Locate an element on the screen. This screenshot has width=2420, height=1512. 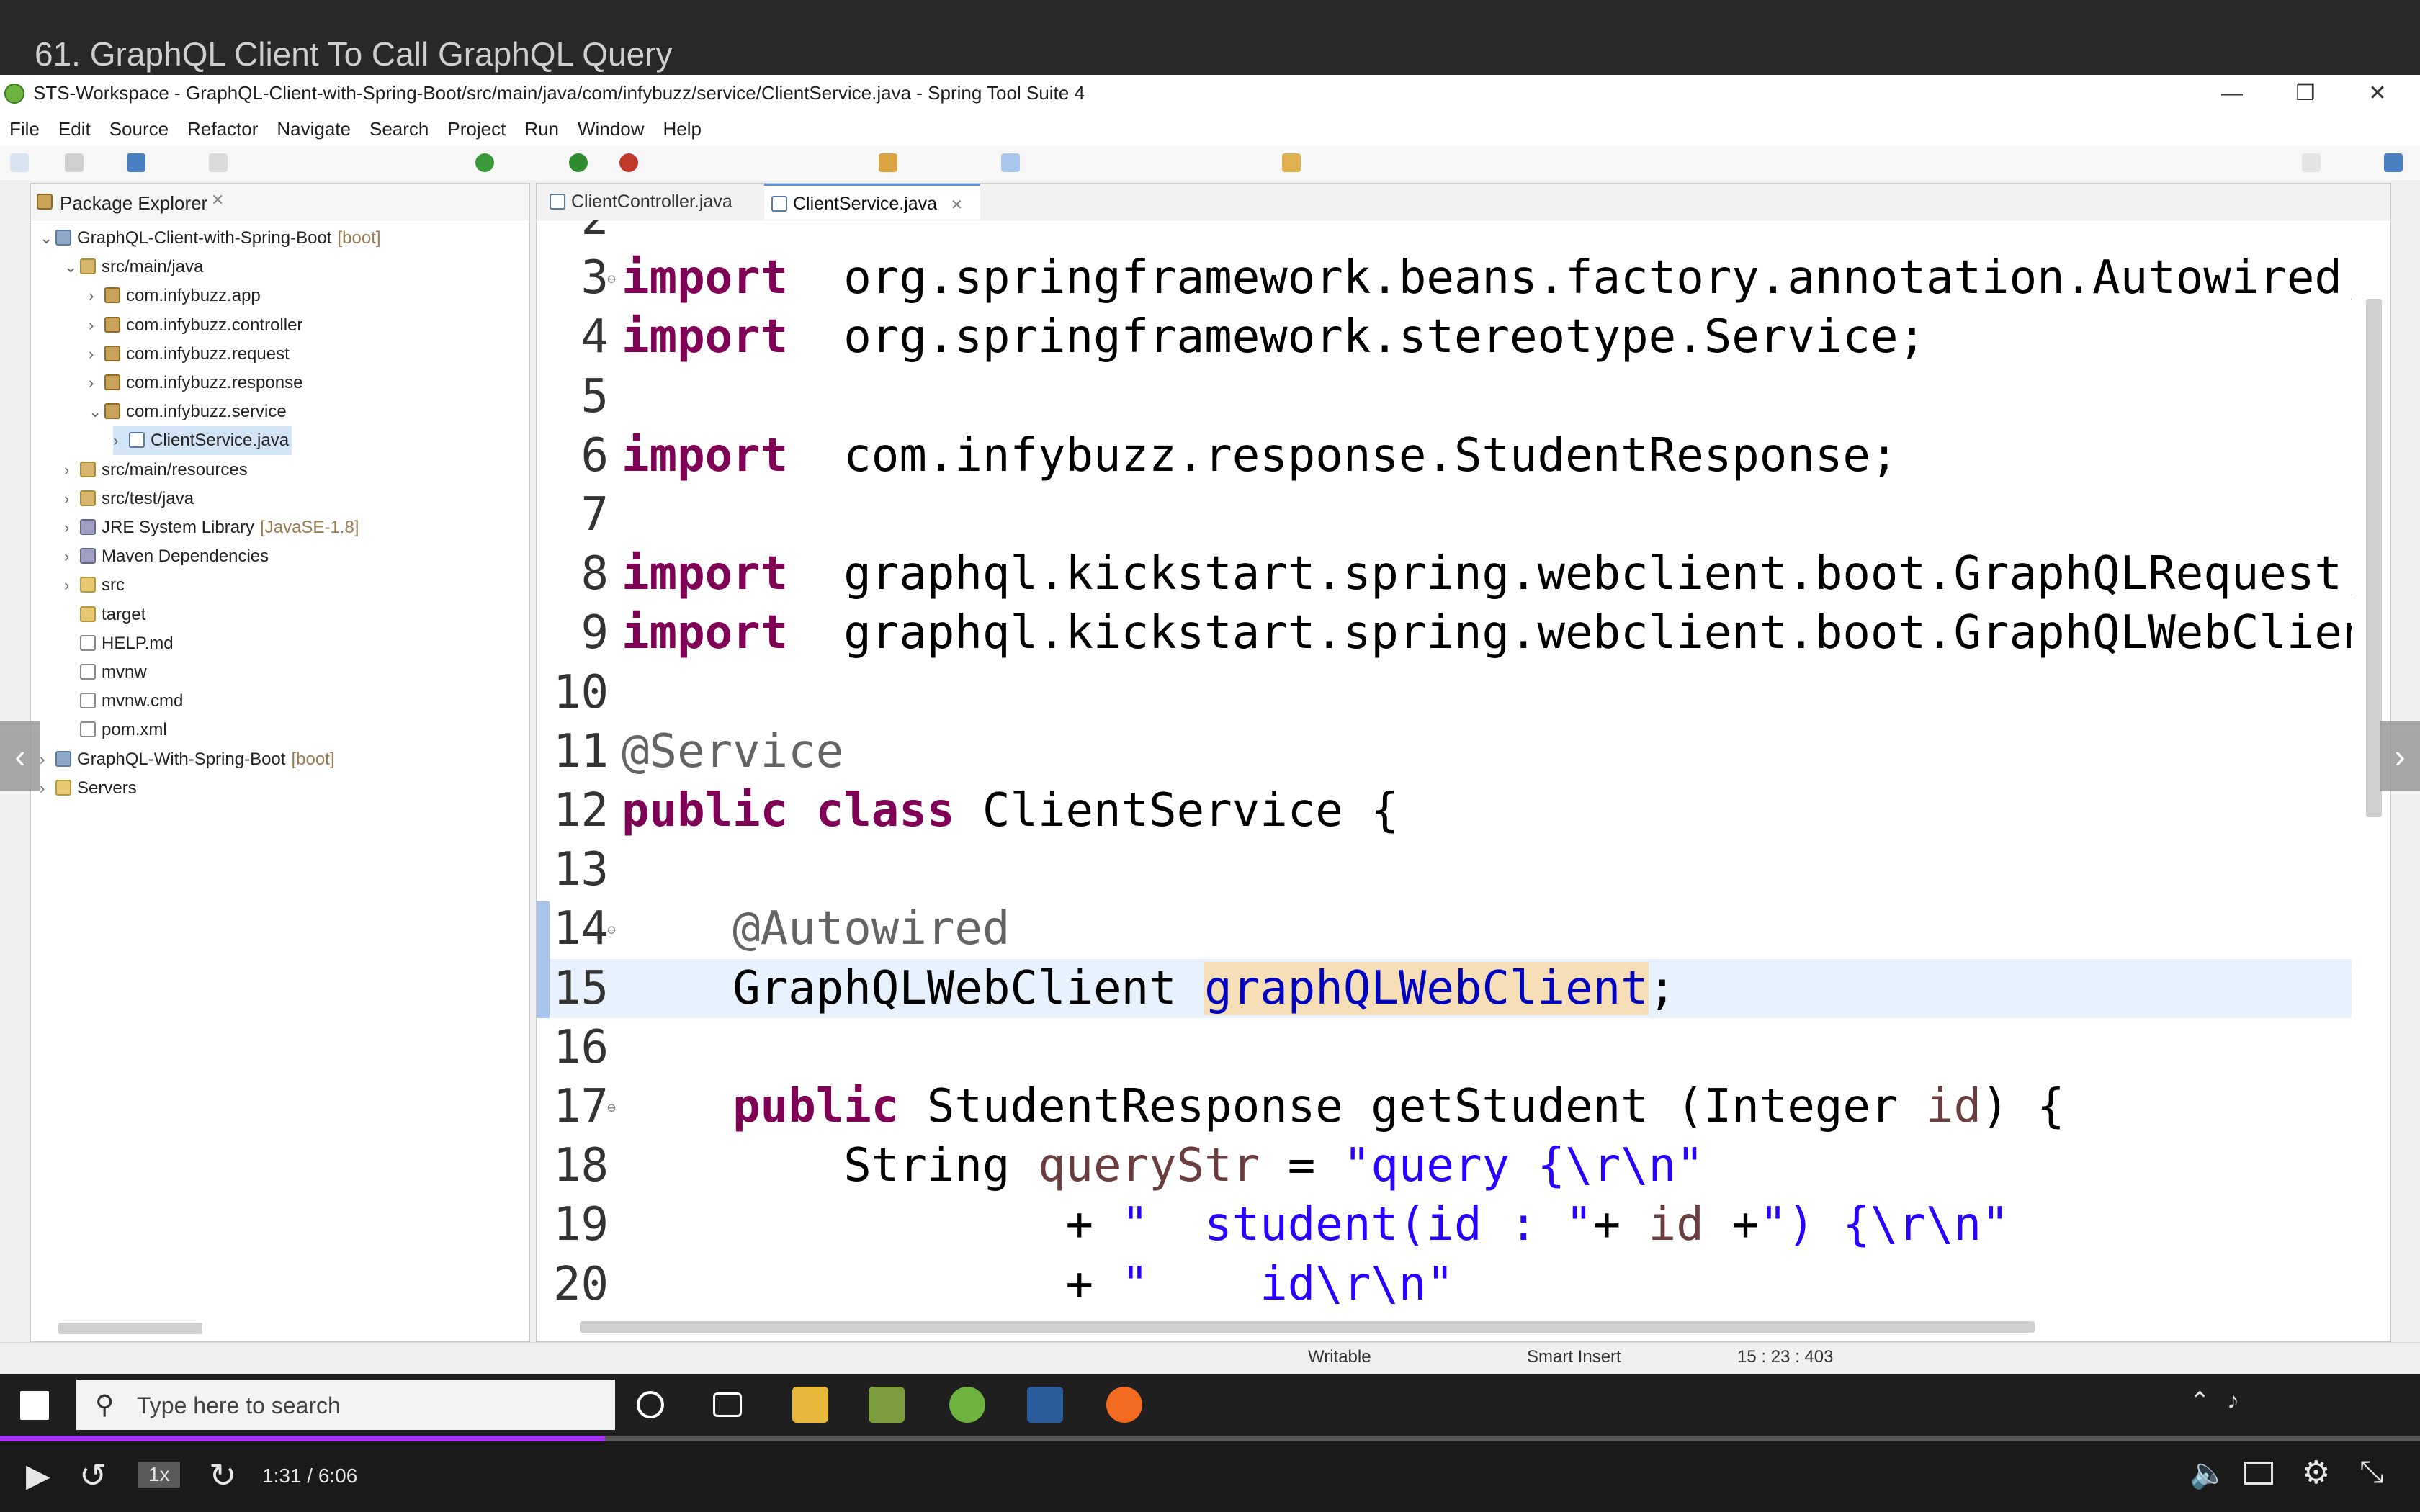
system-tray-icon: ⌃ is located at coordinates (2200, 1401).